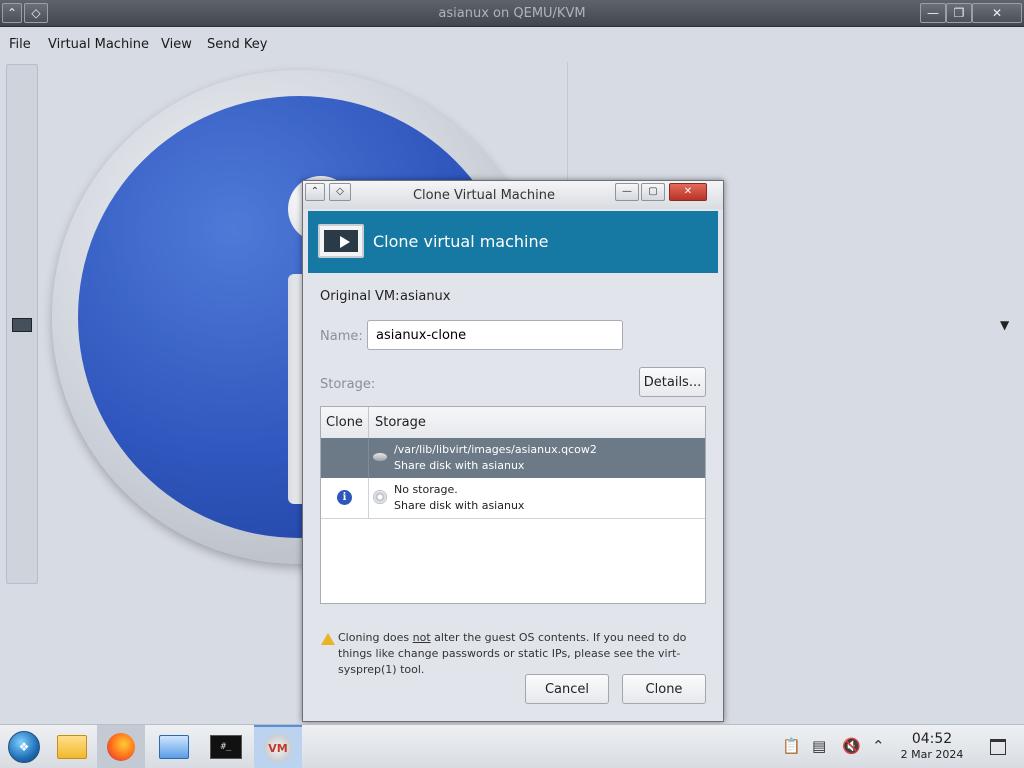 The height and width of the screenshot is (768, 1024). Describe the element at coordinates (653, 192) in the screenshot. I see `dialog-maximize-button: ▢` at that location.